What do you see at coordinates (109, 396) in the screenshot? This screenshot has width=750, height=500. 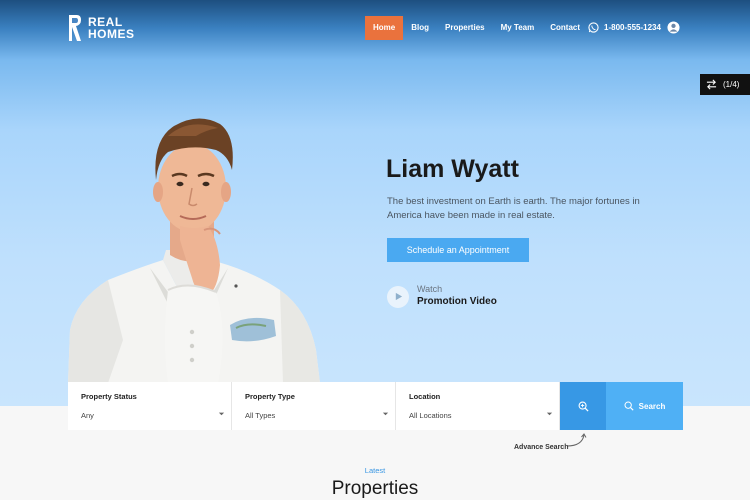 I see `field-label: Property Status` at bounding box center [109, 396].